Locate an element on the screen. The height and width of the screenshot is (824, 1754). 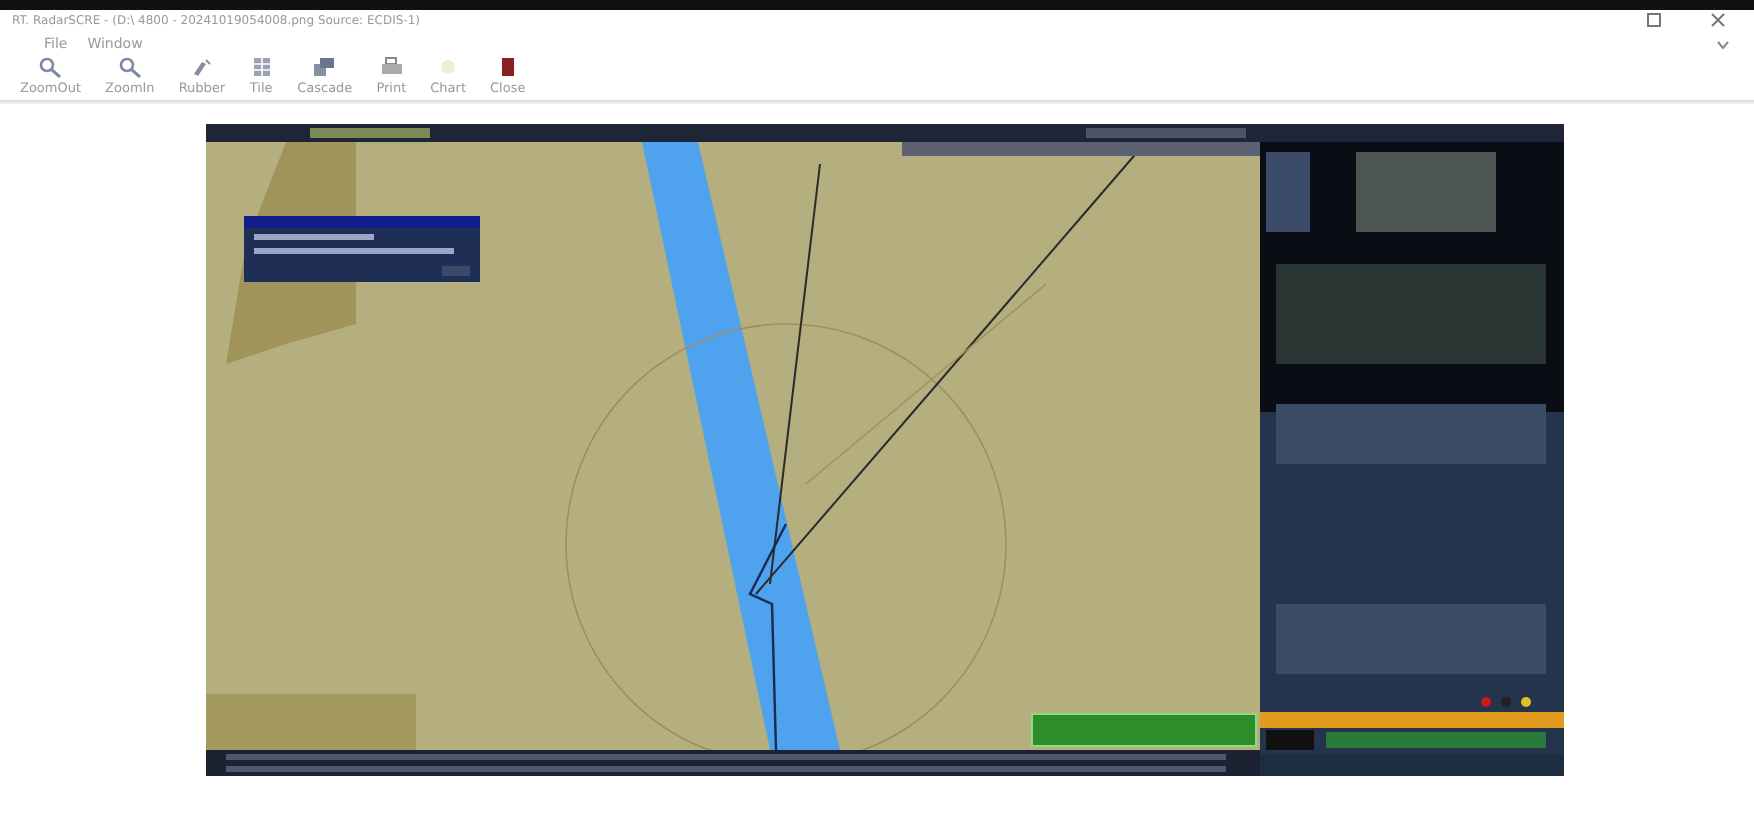
chevron-icon is located at coordinates (1723, 45).